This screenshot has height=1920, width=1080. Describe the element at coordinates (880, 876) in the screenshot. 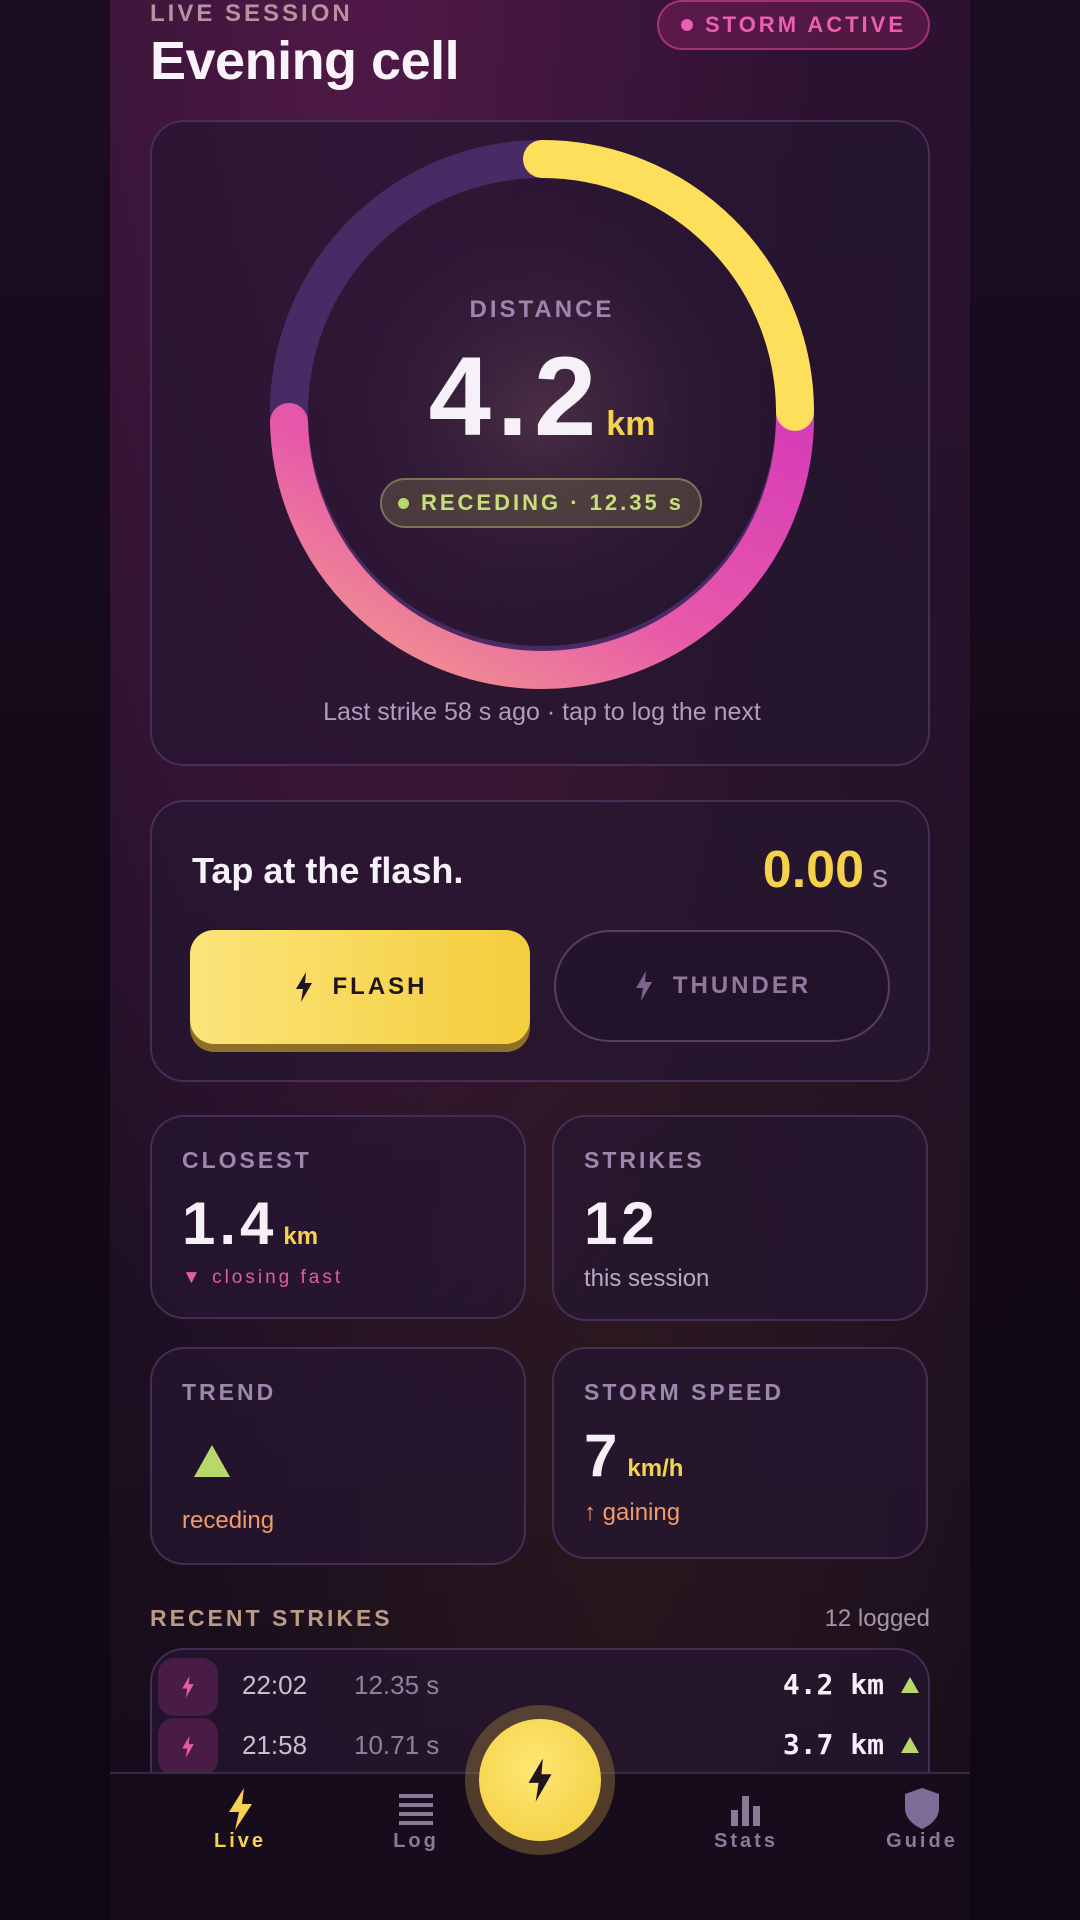

I see `timer-unit: s` at that location.